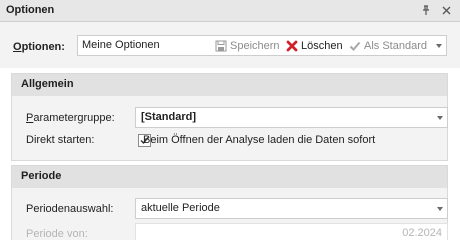 The image size is (460, 240). I want to click on options-label: Optionen:, so click(39, 47).